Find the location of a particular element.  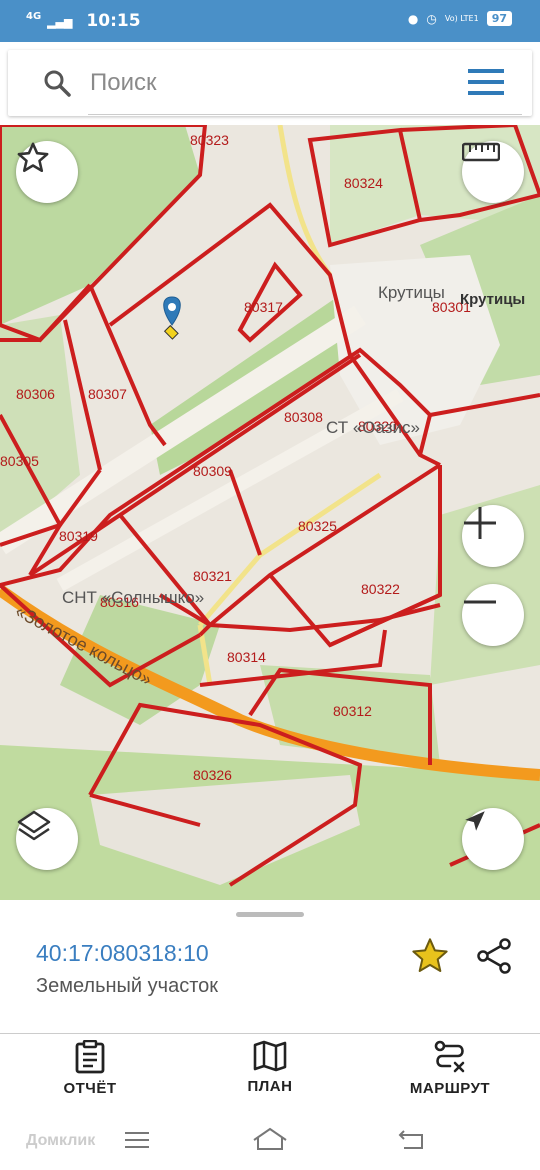

route-icon is located at coordinates (449, 1056).